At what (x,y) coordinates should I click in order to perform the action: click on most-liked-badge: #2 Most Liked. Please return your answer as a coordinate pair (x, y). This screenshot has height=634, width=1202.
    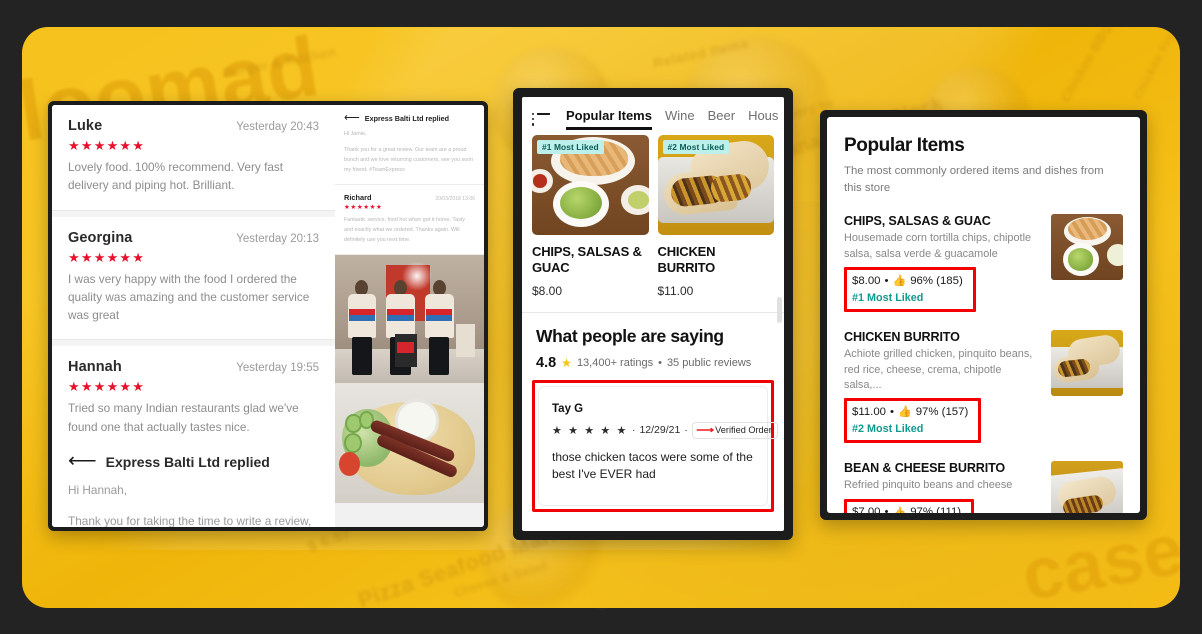
    Looking at the image, I should click on (696, 147).